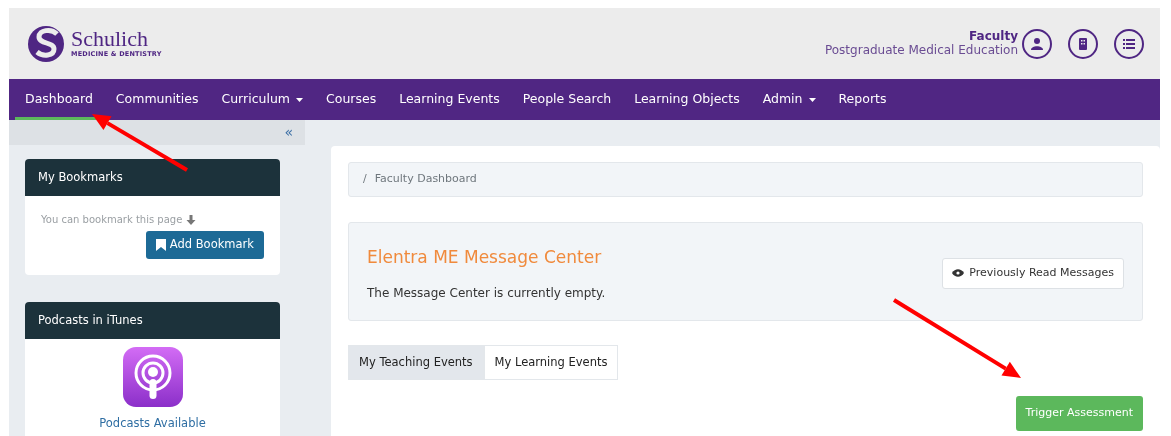  What do you see at coordinates (687, 99) in the screenshot?
I see `nav-link: Learning Objects` at bounding box center [687, 99].